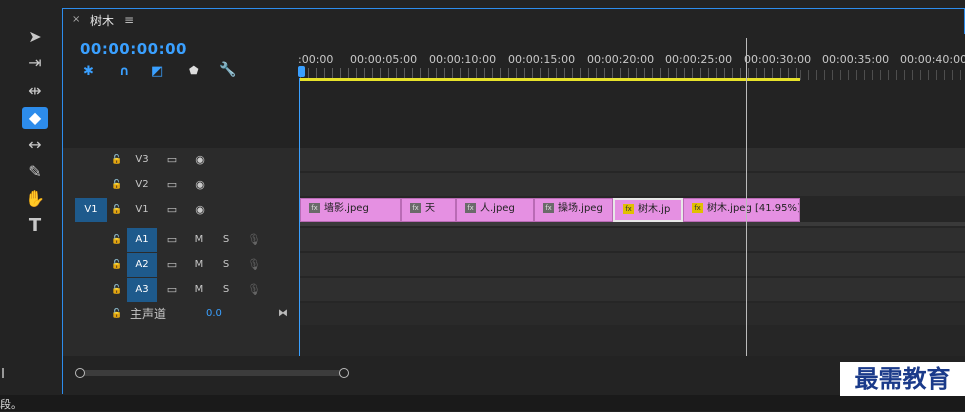 The height and width of the screenshot is (412, 965). Describe the element at coordinates (35, 199) in the screenshot. I see `hand-icon: ✋` at that location.